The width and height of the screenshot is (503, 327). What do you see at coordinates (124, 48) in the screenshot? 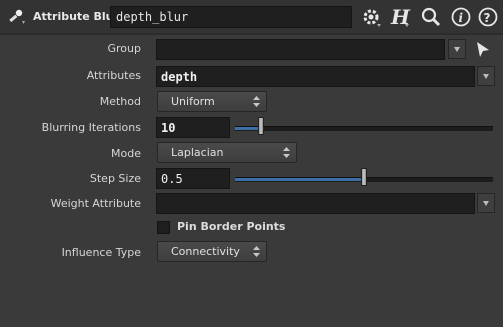
I see `group-label: Group` at bounding box center [124, 48].